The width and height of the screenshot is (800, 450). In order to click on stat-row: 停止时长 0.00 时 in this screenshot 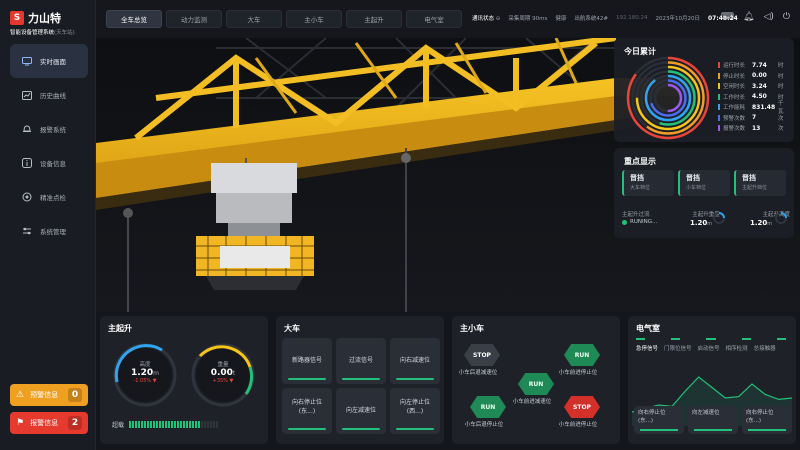, I will do `click(753, 76)`.